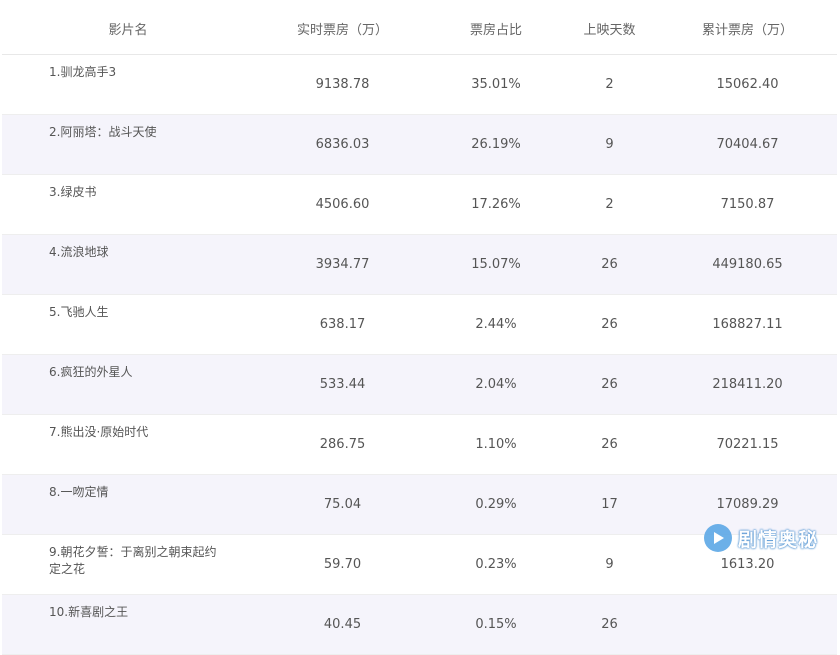  What do you see at coordinates (496, 144) in the screenshot?
I see `box-share-cell: 26.19%` at bounding box center [496, 144].